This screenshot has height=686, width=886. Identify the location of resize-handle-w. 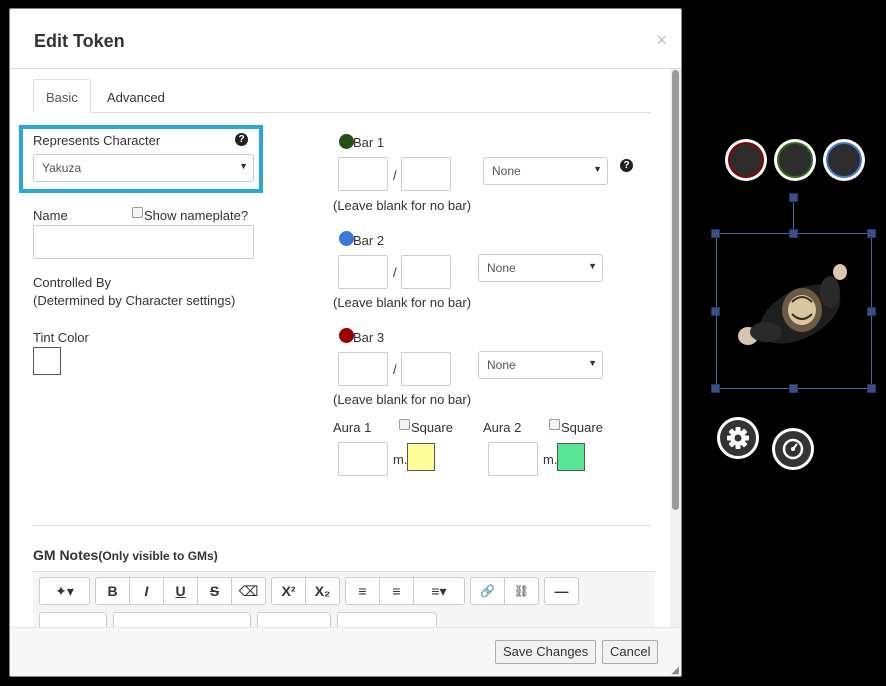
(715, 311).